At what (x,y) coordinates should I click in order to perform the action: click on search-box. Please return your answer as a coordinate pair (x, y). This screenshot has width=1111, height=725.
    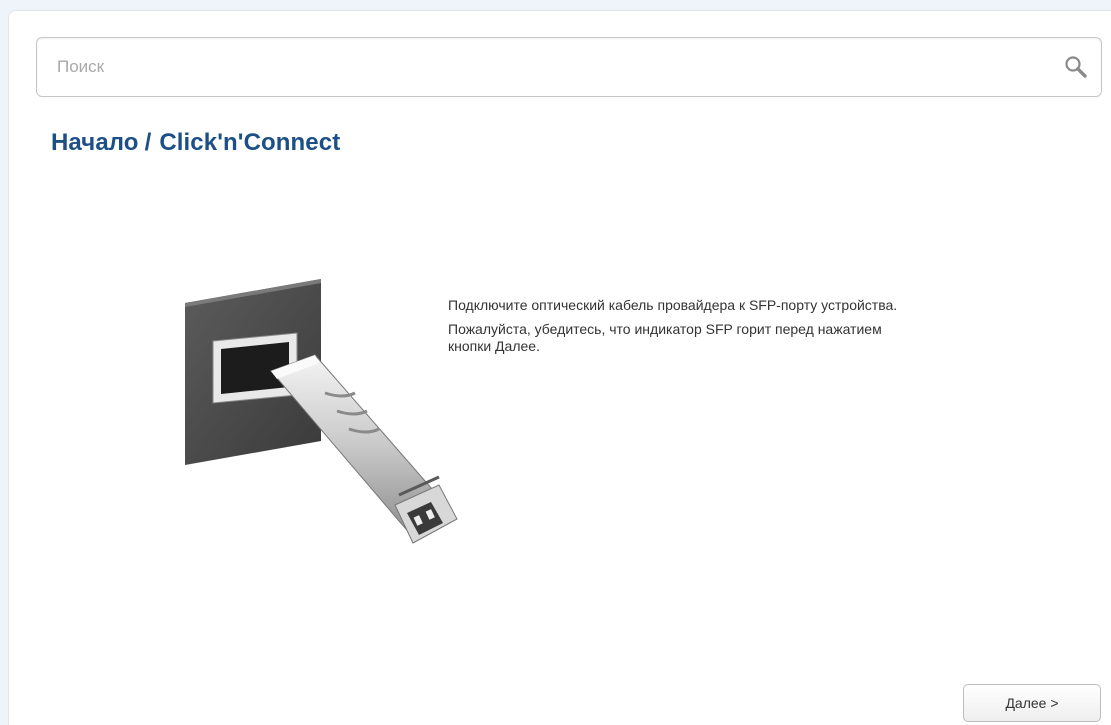
    Looking at the image, I should click on (569, 67).